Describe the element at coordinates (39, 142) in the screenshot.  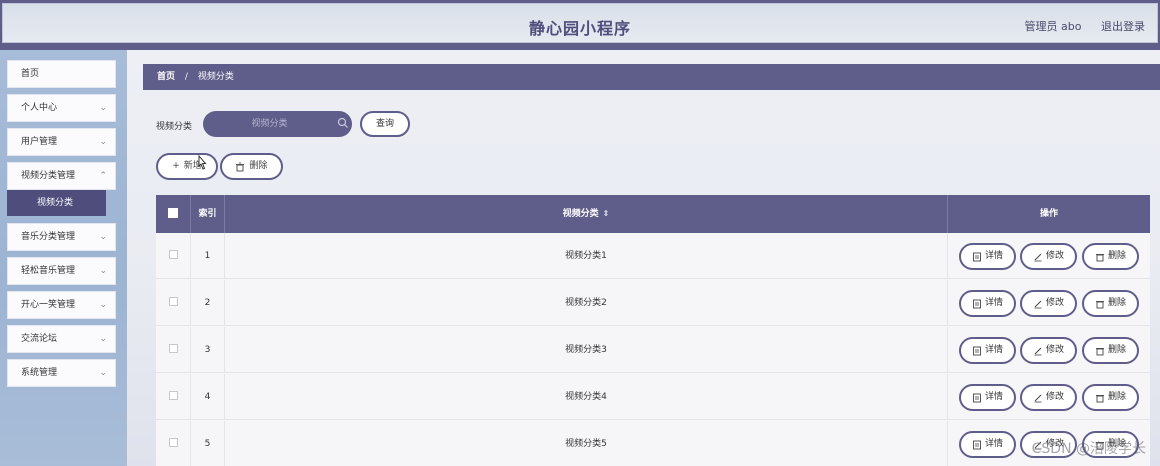
I see `sidebar-item-label: 用户管理` at that location.